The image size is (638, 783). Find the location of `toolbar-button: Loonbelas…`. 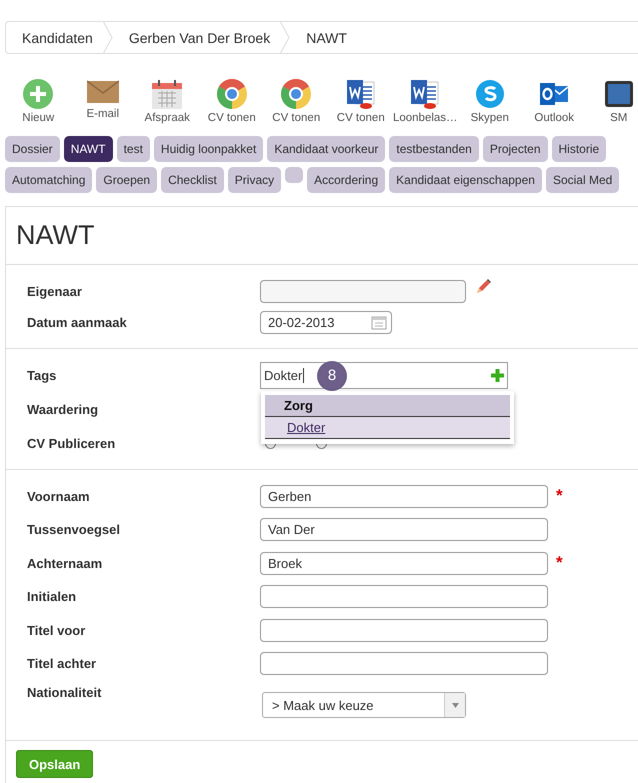

toolbar-button: Loonbelas… is located at coordinates (425, 101).